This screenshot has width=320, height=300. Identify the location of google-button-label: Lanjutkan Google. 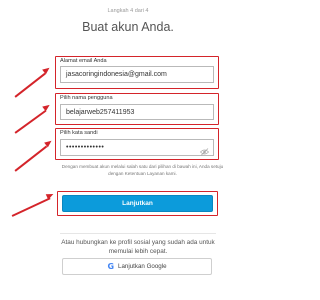
(142, 266).